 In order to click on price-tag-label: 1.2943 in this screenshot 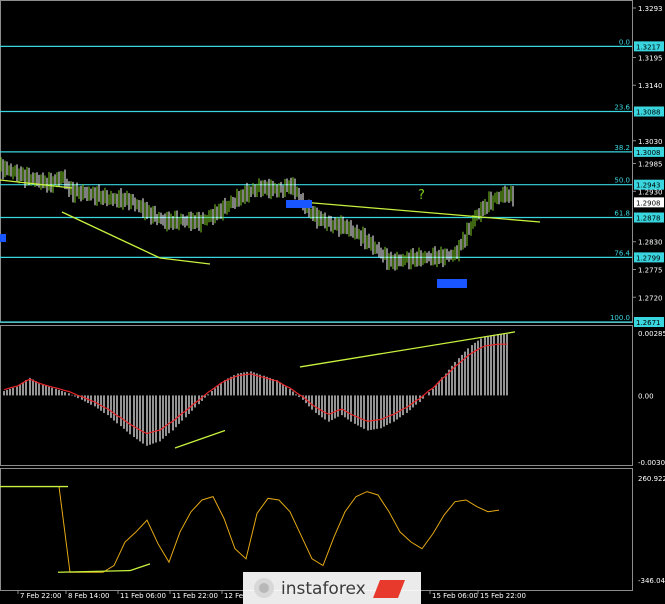, I will do `click(648, 186)`.